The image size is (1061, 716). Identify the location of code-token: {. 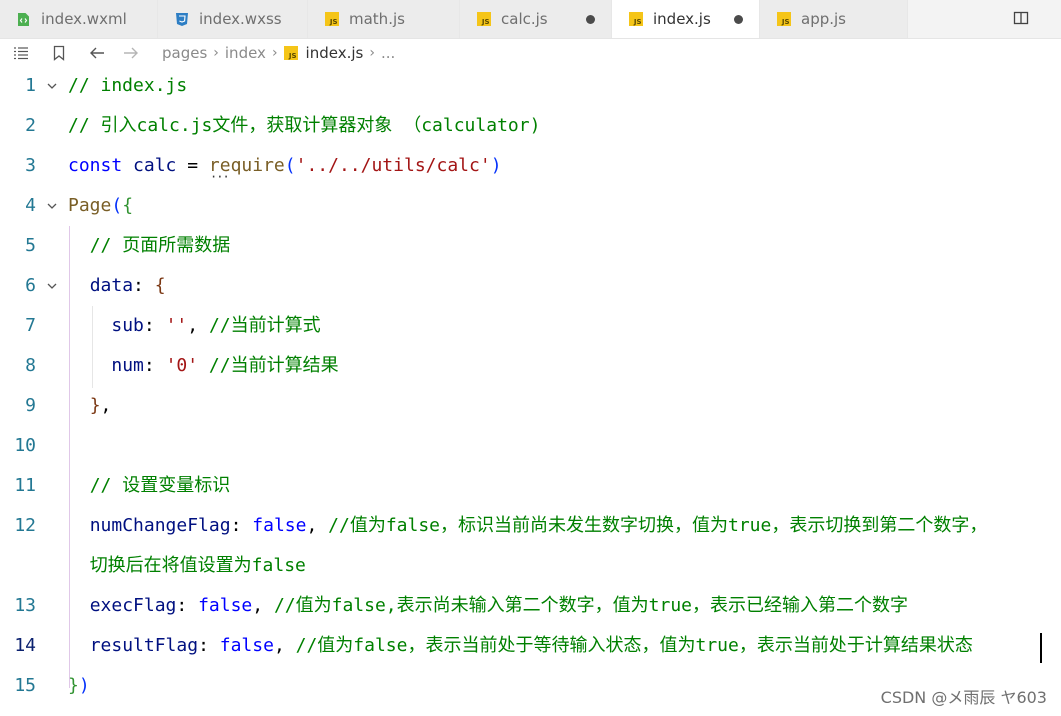
(160, 285).